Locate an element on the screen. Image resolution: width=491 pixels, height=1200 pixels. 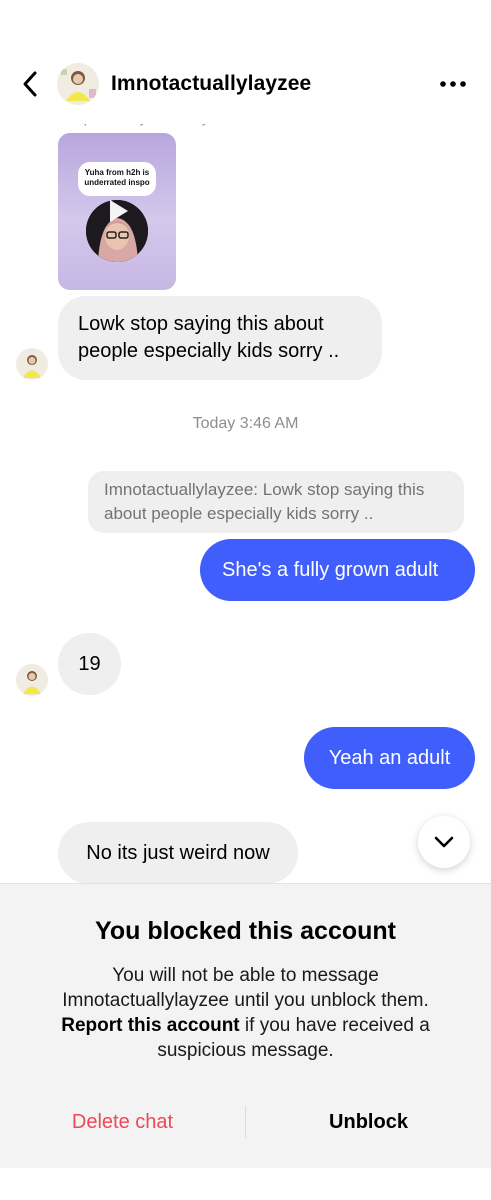
story-preview: Yuha from h2h is underrated inspo is located at coordinates (117, 211).